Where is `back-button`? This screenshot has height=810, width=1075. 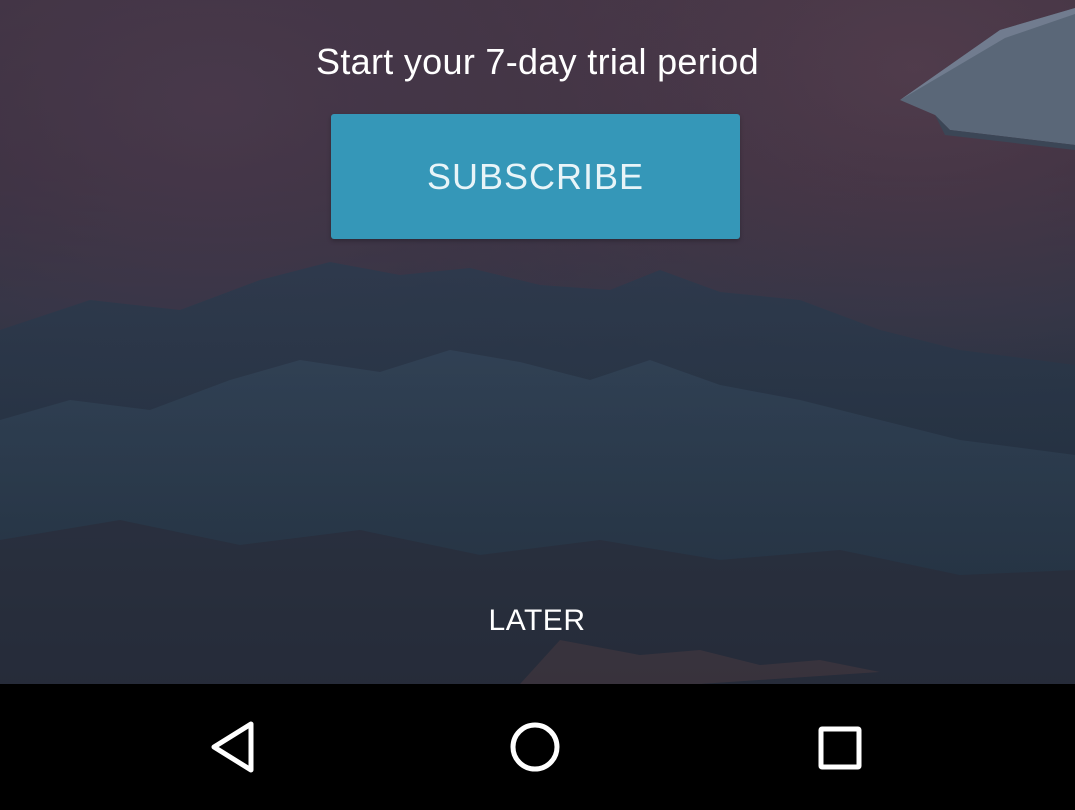 back-button is located at coordinates (234, 747).